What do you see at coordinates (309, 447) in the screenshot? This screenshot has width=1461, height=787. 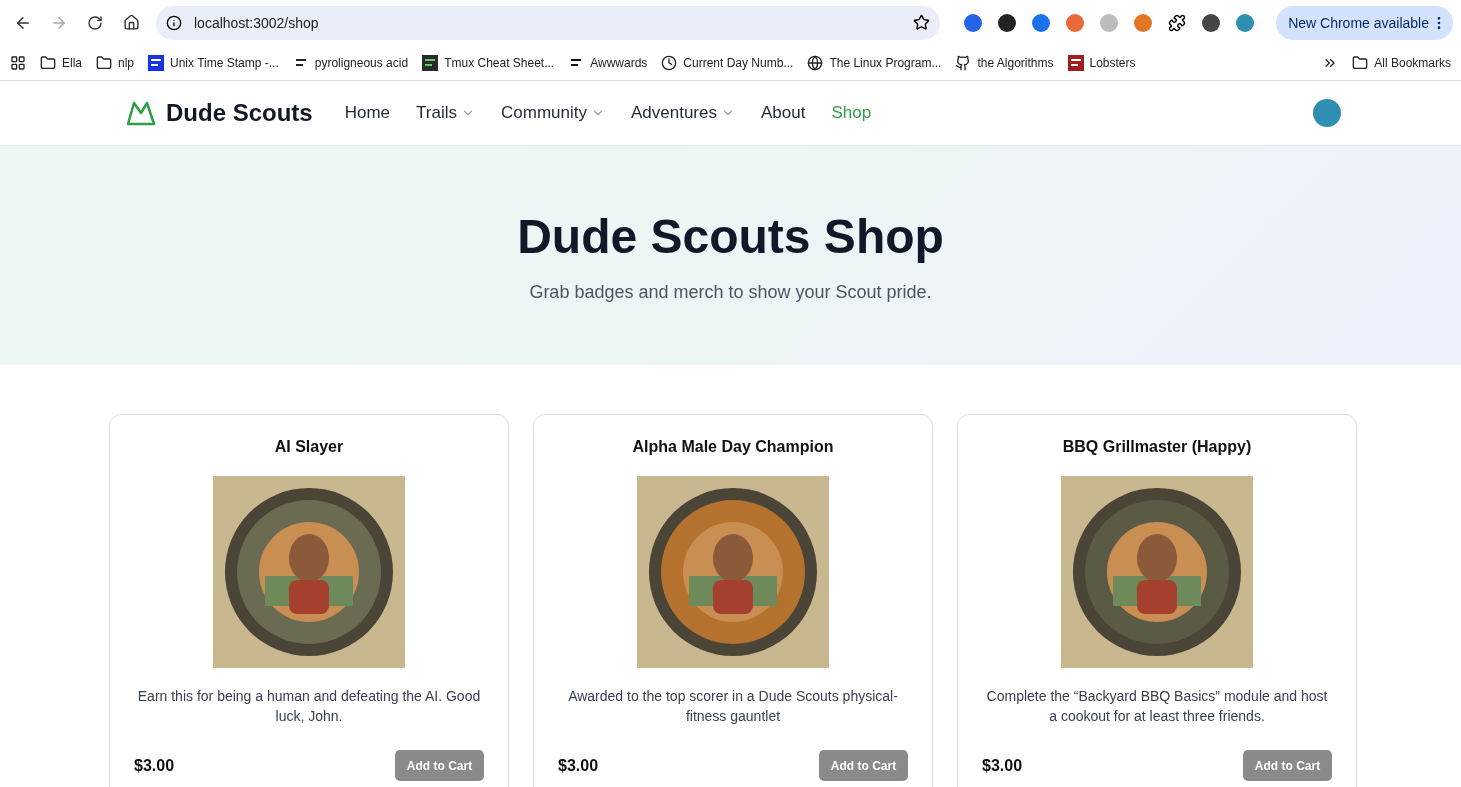 I see `product-title: AI Slayer` at bounding box center [309, 447].